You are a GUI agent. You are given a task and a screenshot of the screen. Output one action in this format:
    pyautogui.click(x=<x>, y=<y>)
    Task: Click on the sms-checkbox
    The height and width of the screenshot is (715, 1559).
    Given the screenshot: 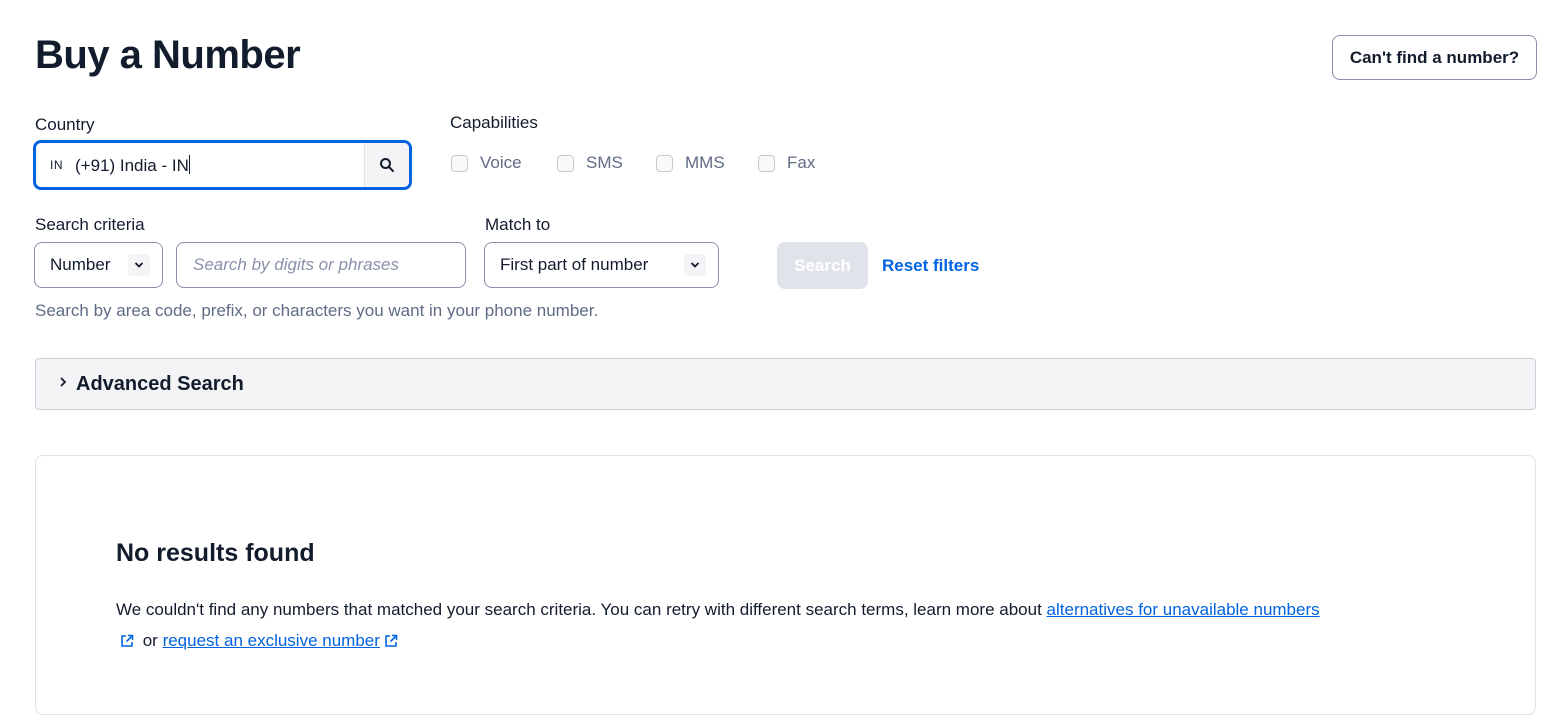 What is the action you would take?
    pyautogui.click(x=565, y=163)
    